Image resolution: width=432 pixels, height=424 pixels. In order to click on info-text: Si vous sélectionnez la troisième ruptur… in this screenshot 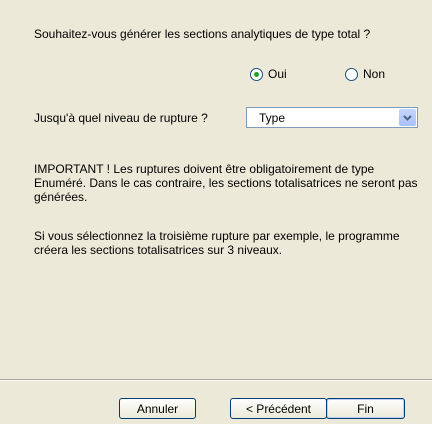, I will do `click(217, 243)`.